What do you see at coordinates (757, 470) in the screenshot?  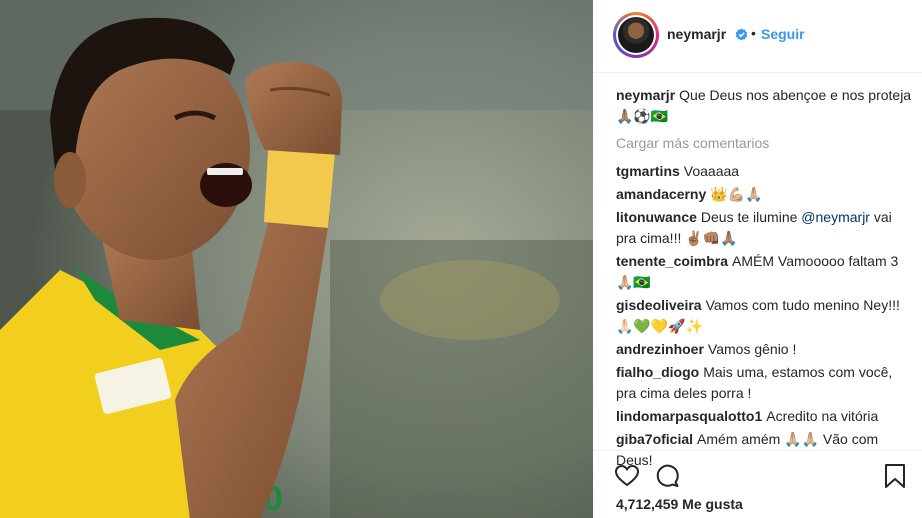 I see `action-bar` at bounding box center [757, 470].